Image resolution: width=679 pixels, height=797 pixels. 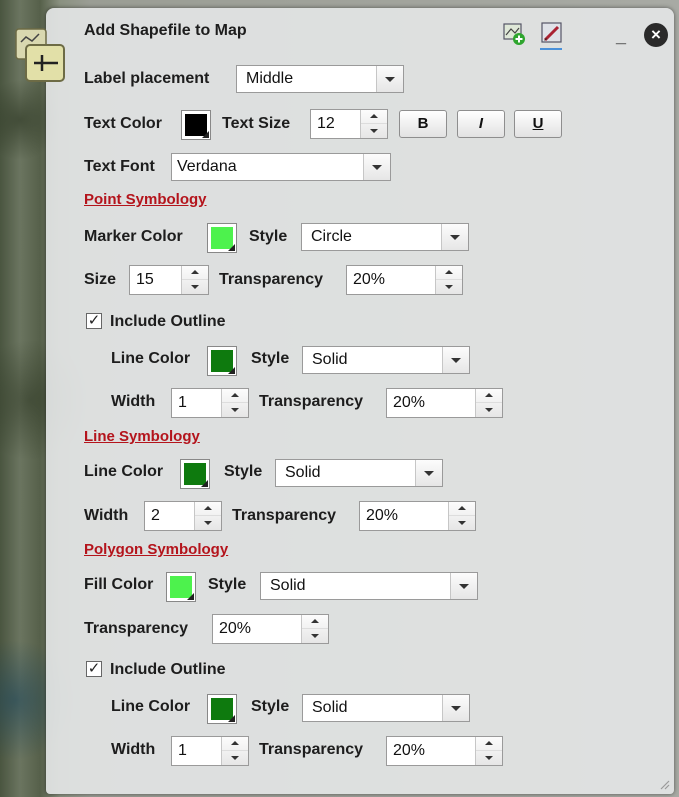 What do you see at coordinates (656, 35) in the screenshot?
I see `close-icon: ×` at bounding box center [656, 35].